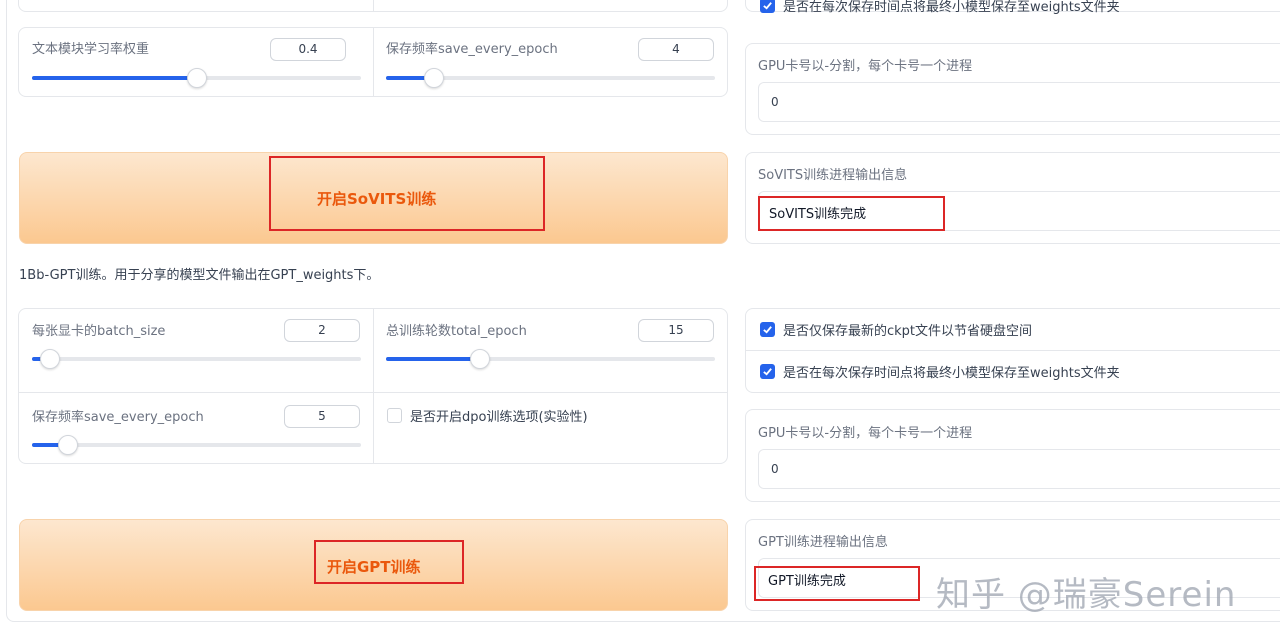 Image resolution: width=1280 pixels, height=643 pixels. What do you see at coordinates (676, 330) in the screenshot?
I see `total-epoch-input: 15` at bounding box center [676, 330].